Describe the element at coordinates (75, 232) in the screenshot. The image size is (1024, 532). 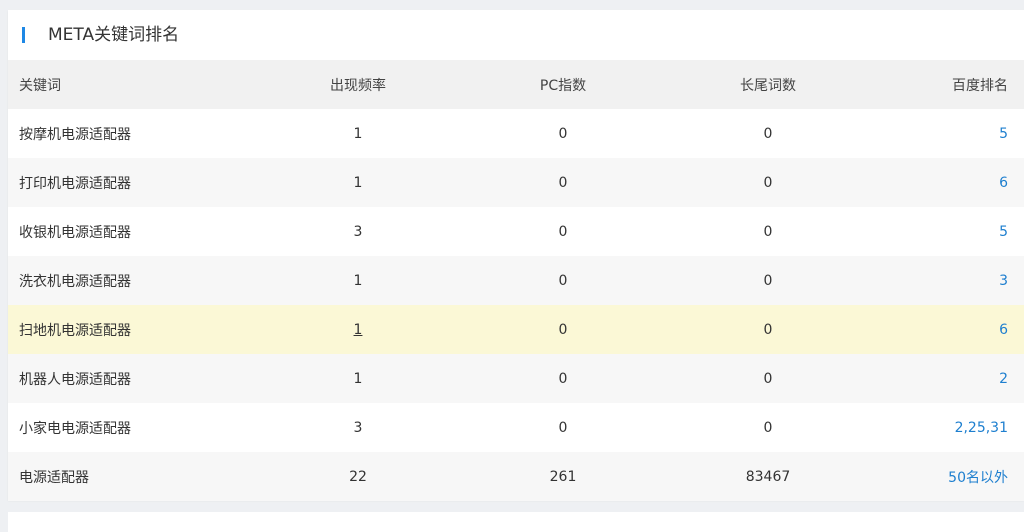
I see `keyword-cell: 收银机电源适配器` at that location.